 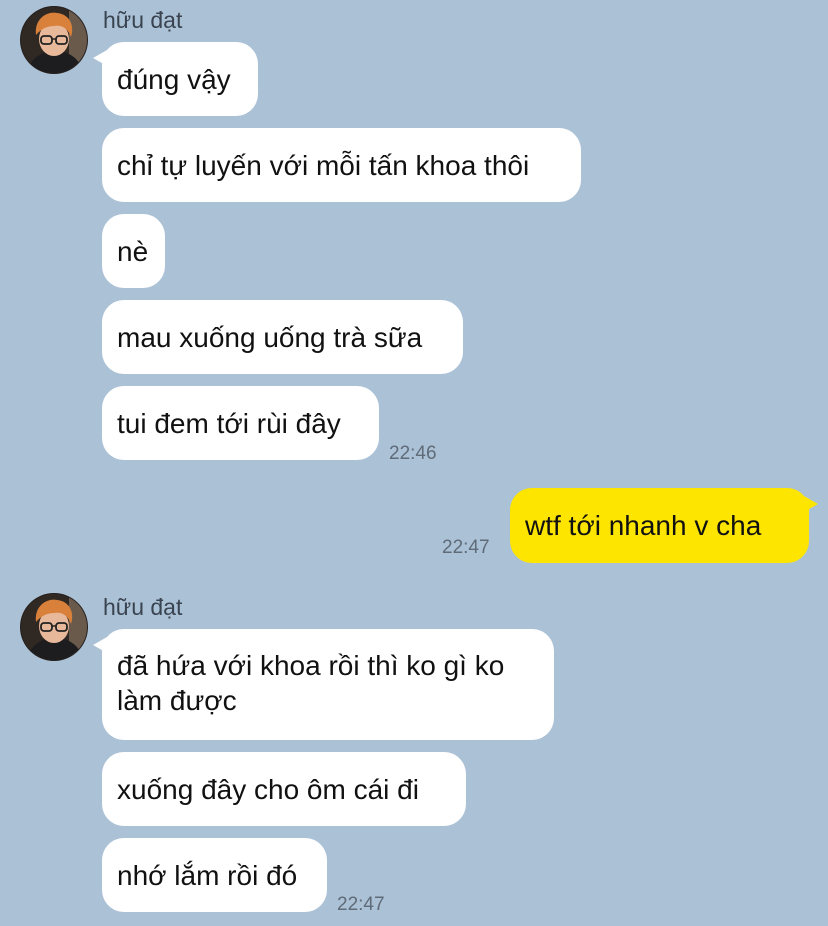 What do you see at coordinates (214, 875) in the screenshot?
I see `message-bubble: nhớ lắm rồi đó` at bounding box center [214, 875].